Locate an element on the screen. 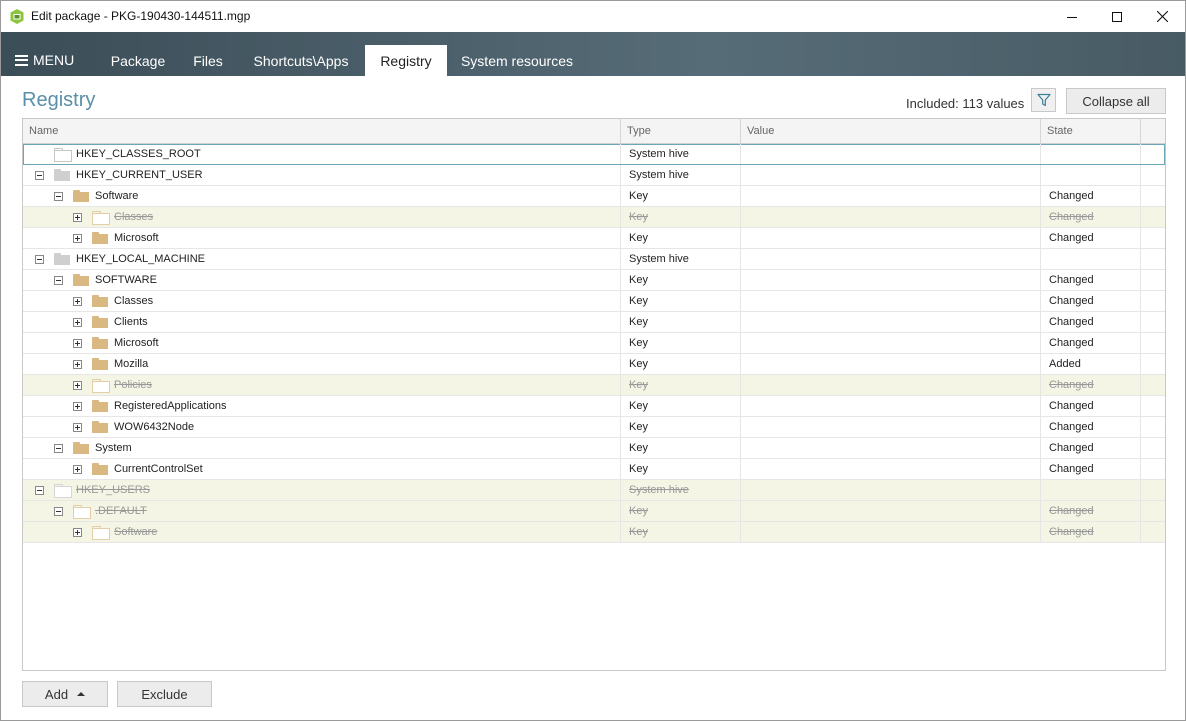 The height and width of the screenshot is (721, 1186). table-row: .DEFAULT Key Changed is located at coordinates (594, 511).